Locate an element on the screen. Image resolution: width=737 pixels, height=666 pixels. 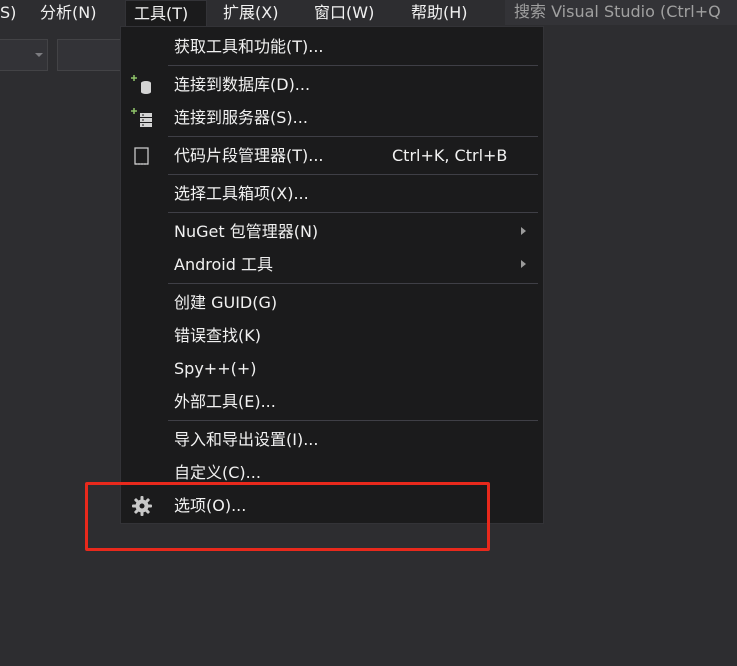
menu-analyze: 分析(N) is located at coordinates (68, 13).